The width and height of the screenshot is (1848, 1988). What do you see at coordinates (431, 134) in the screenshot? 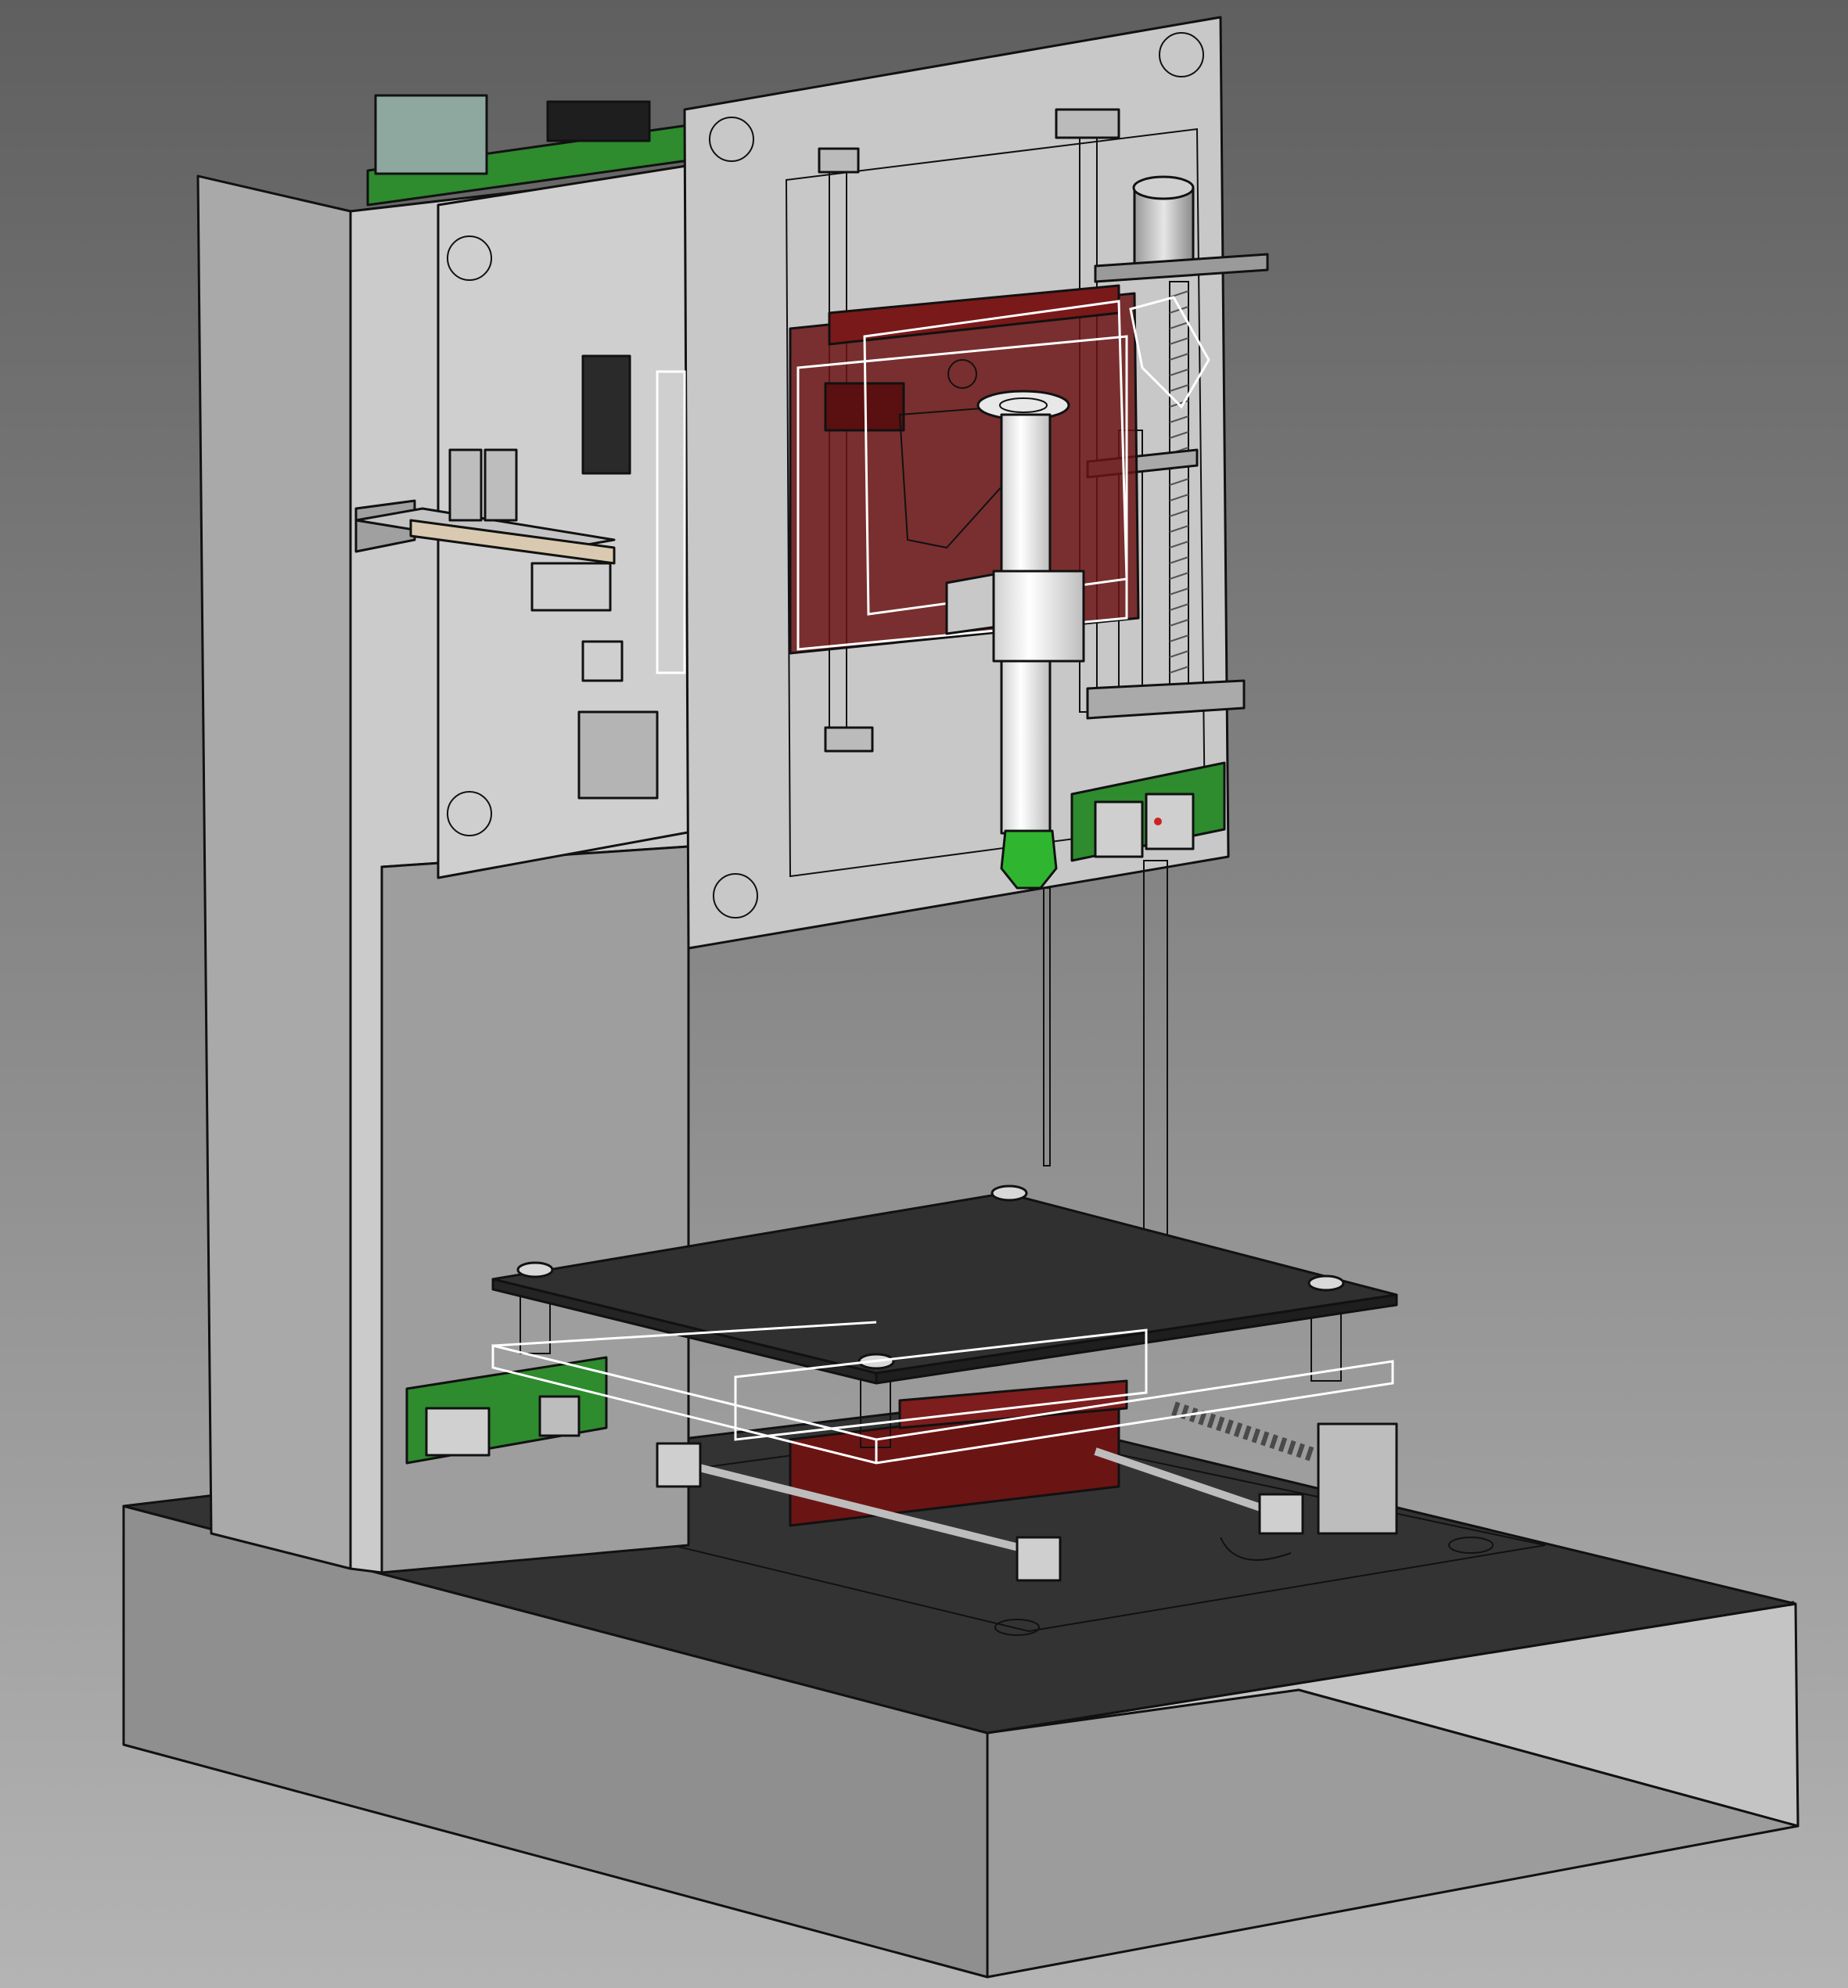
I see `usb-connector` at bounding box center [431, 134].